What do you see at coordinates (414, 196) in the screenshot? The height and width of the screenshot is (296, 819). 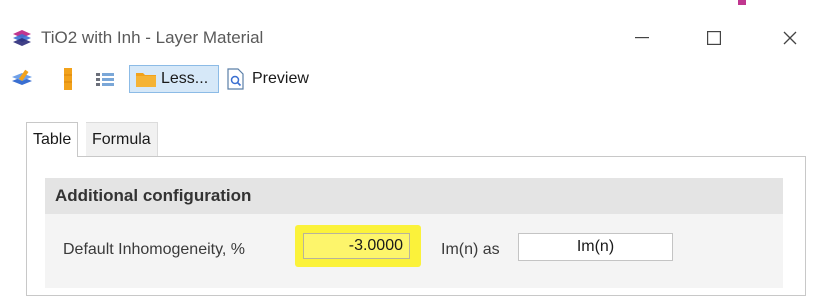 I see `section-header: Additional configuration` at bounding box center [414, 196].